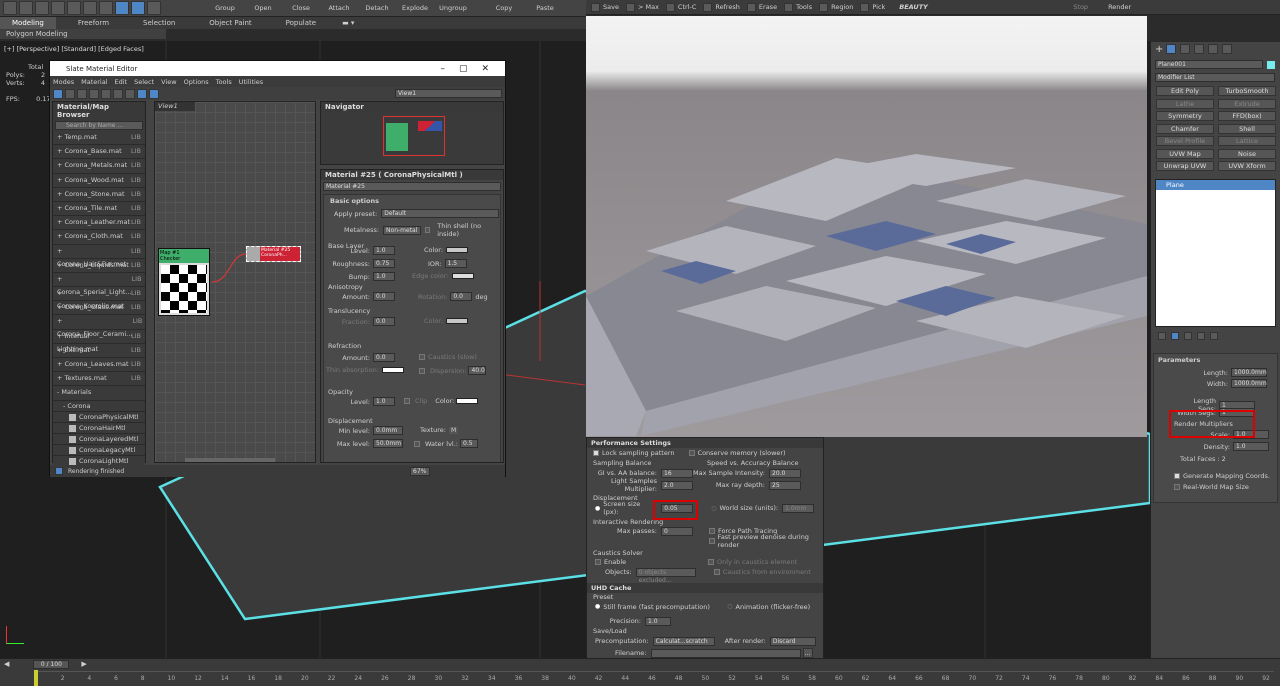 This screenshot has width=1280, height=686. I want to click on modifier-button: UVW Map, so click(1185, 153).